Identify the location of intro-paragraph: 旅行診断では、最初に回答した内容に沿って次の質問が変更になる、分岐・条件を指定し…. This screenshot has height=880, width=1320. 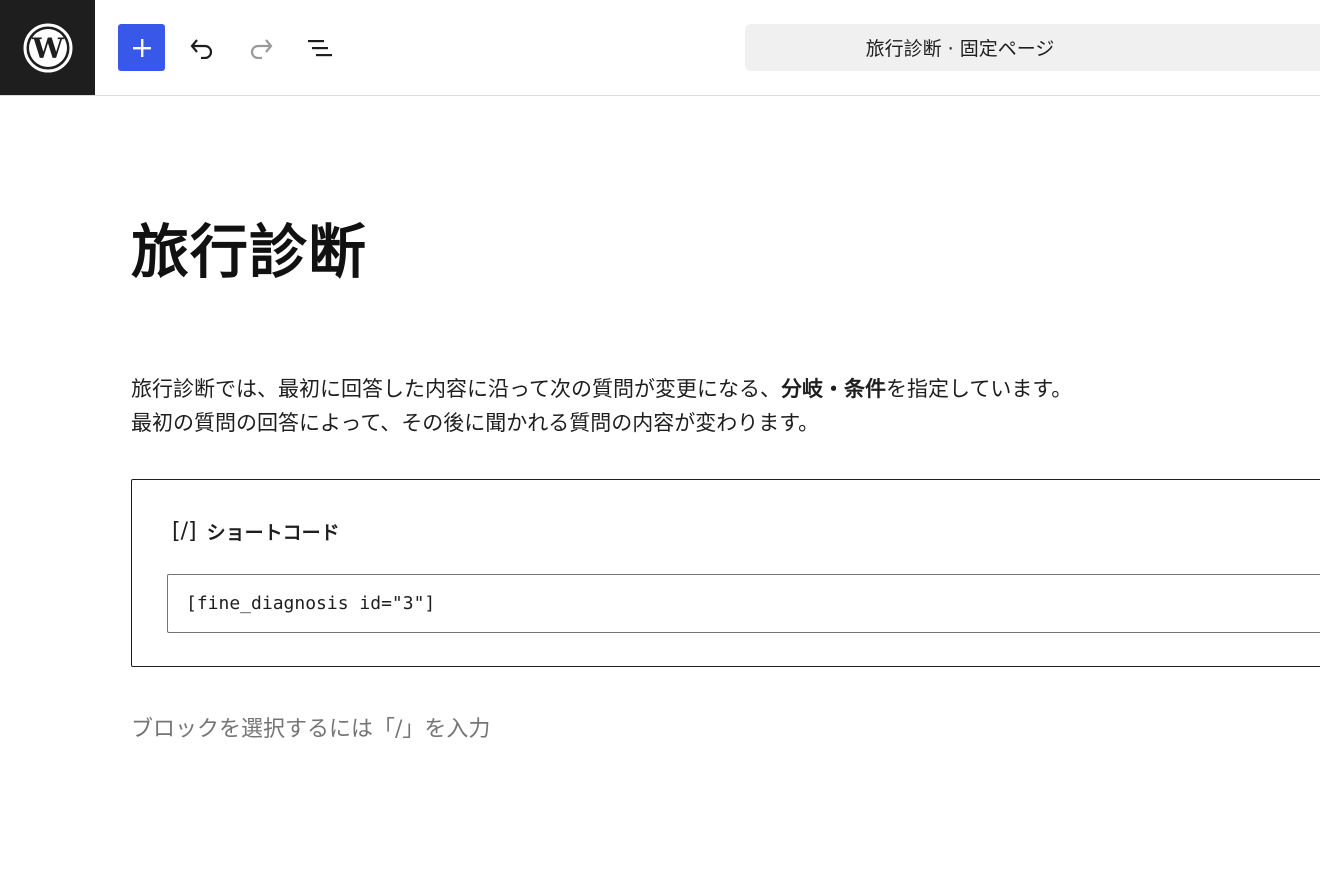
(721, 406).